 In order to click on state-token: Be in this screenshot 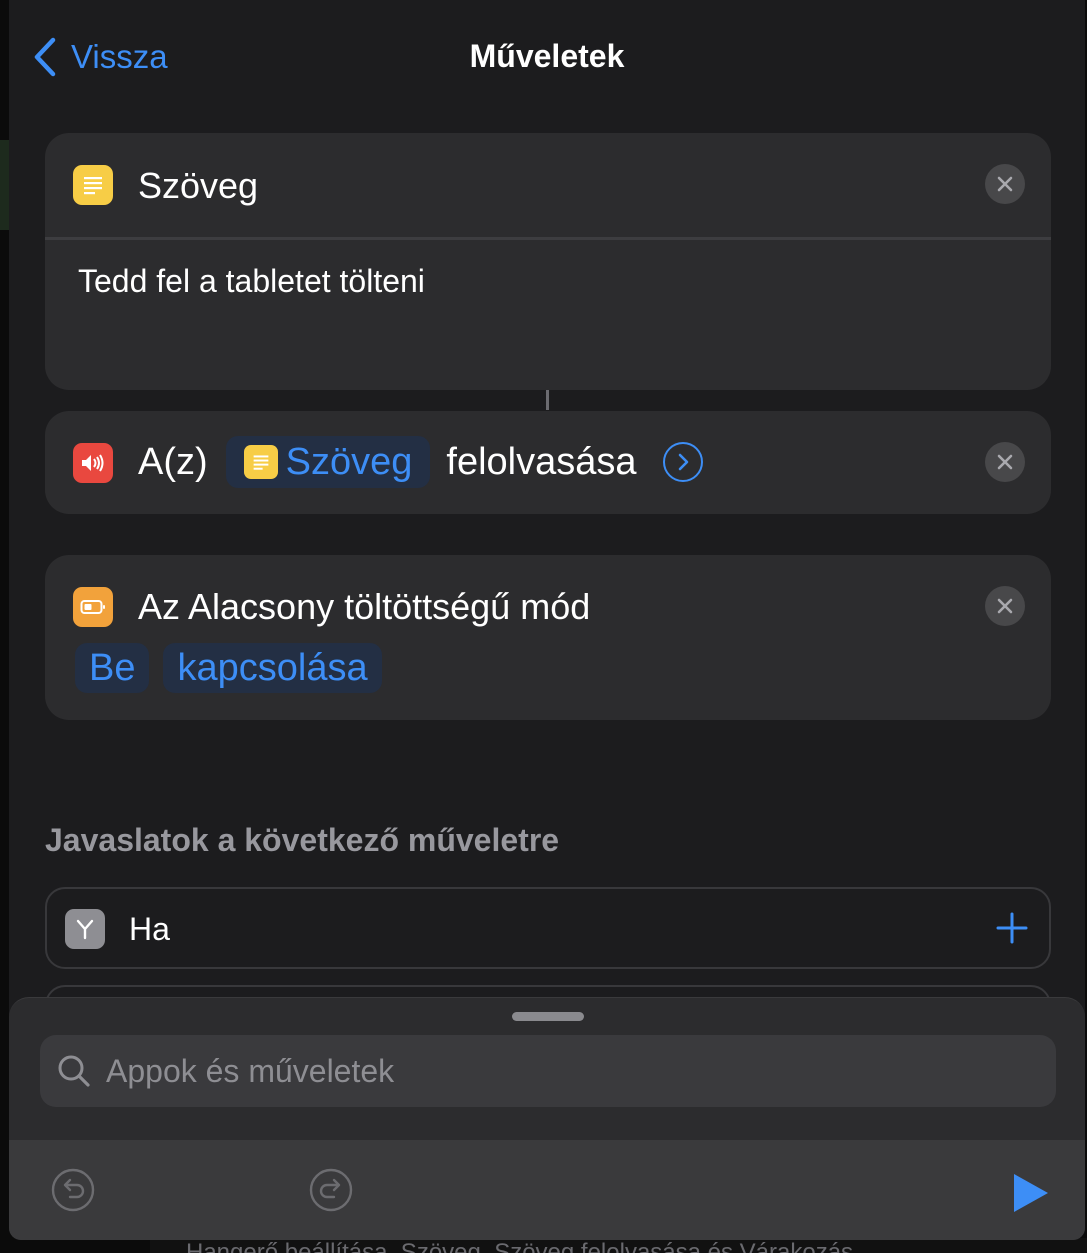, I will do `click(112, 668)`.